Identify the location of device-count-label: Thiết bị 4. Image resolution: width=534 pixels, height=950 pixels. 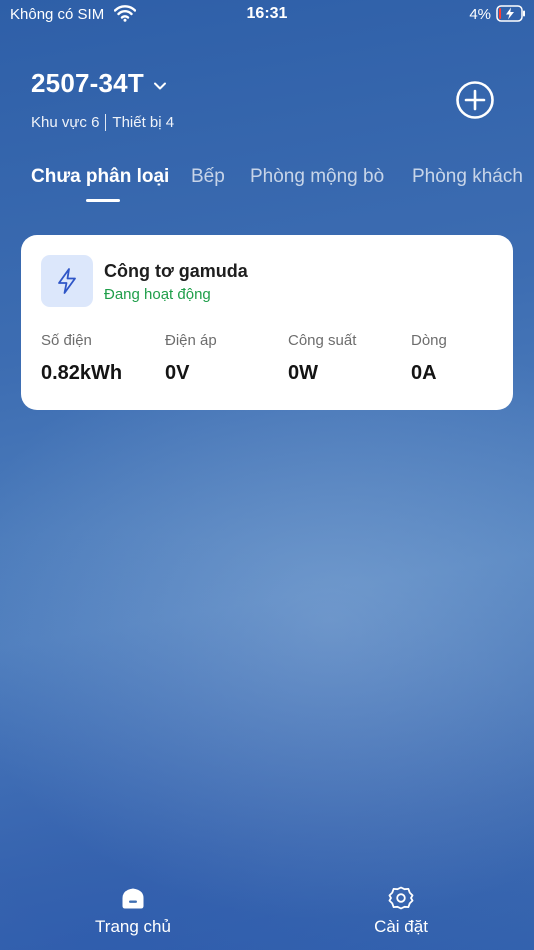
(143, 122).